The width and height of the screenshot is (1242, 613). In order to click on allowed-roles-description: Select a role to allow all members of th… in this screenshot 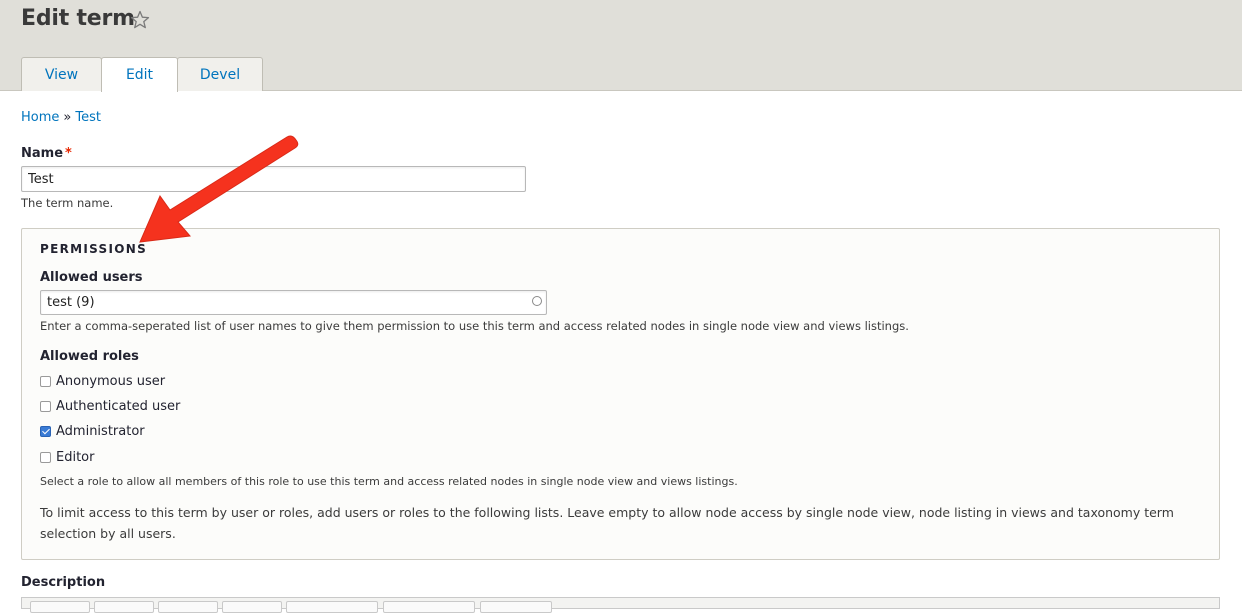, I will do `click(389, 481)`.